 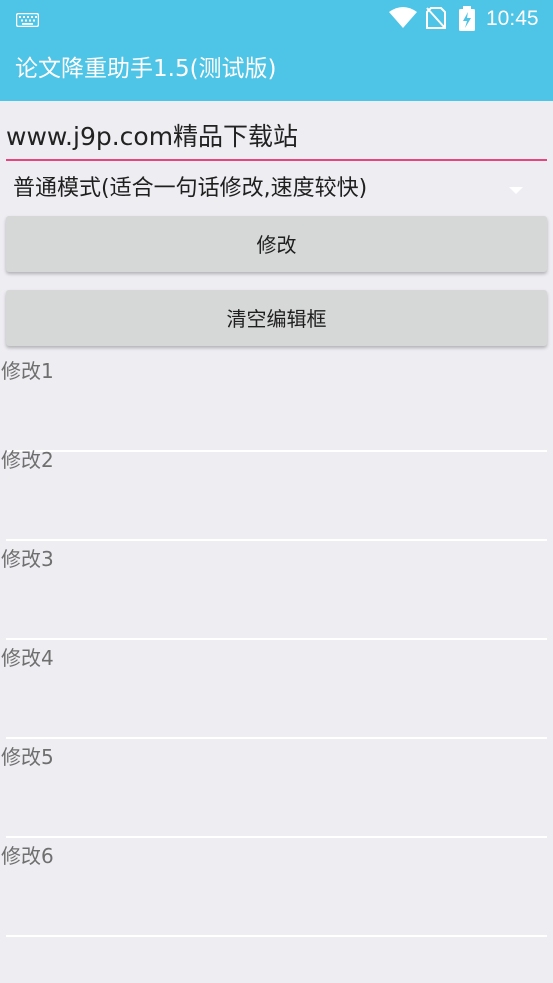 What do you see at coordinates (436, 20) in the screenshot?
I see `no-sim-icon` at bounding box center [436, 20].